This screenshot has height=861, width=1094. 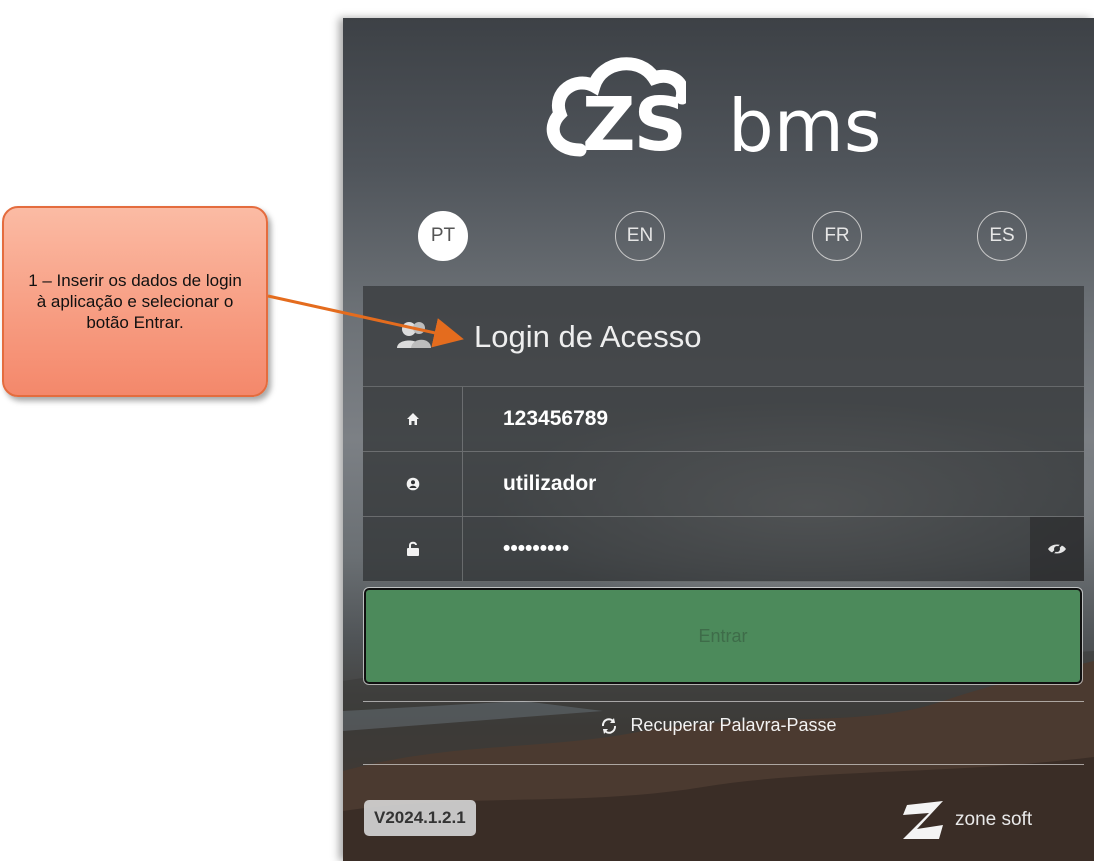 I want to click on company-id-row: 123456789, so click(x=723, y=419).